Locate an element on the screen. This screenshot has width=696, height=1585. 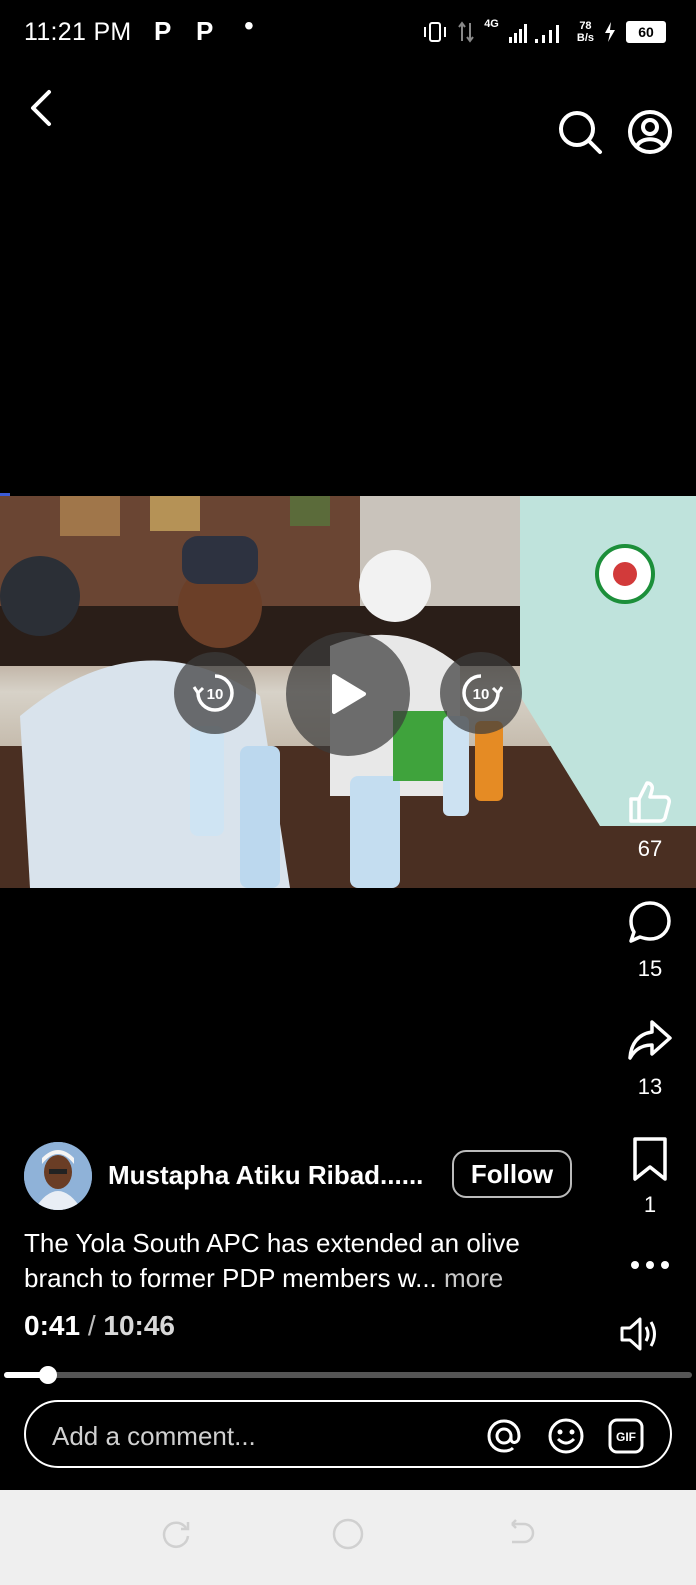
current-time: 0:41 is located at coordinates (52, 1325).